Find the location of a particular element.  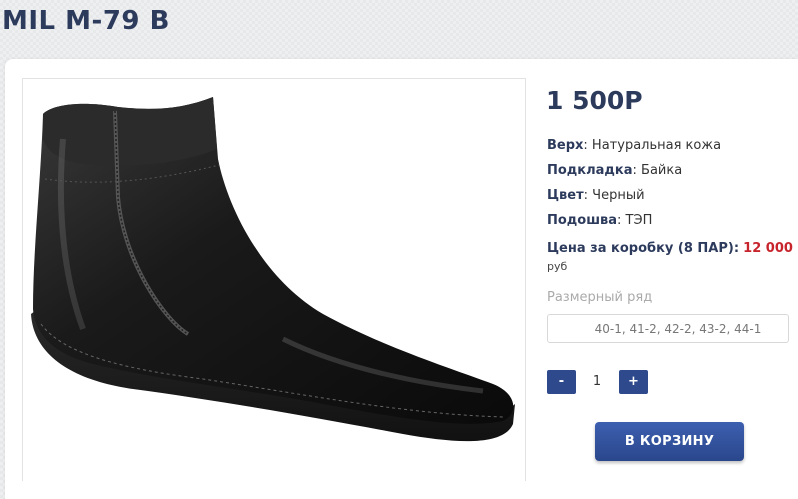

size-range-label: Размерный ряд is located at coordinates (600, 297).